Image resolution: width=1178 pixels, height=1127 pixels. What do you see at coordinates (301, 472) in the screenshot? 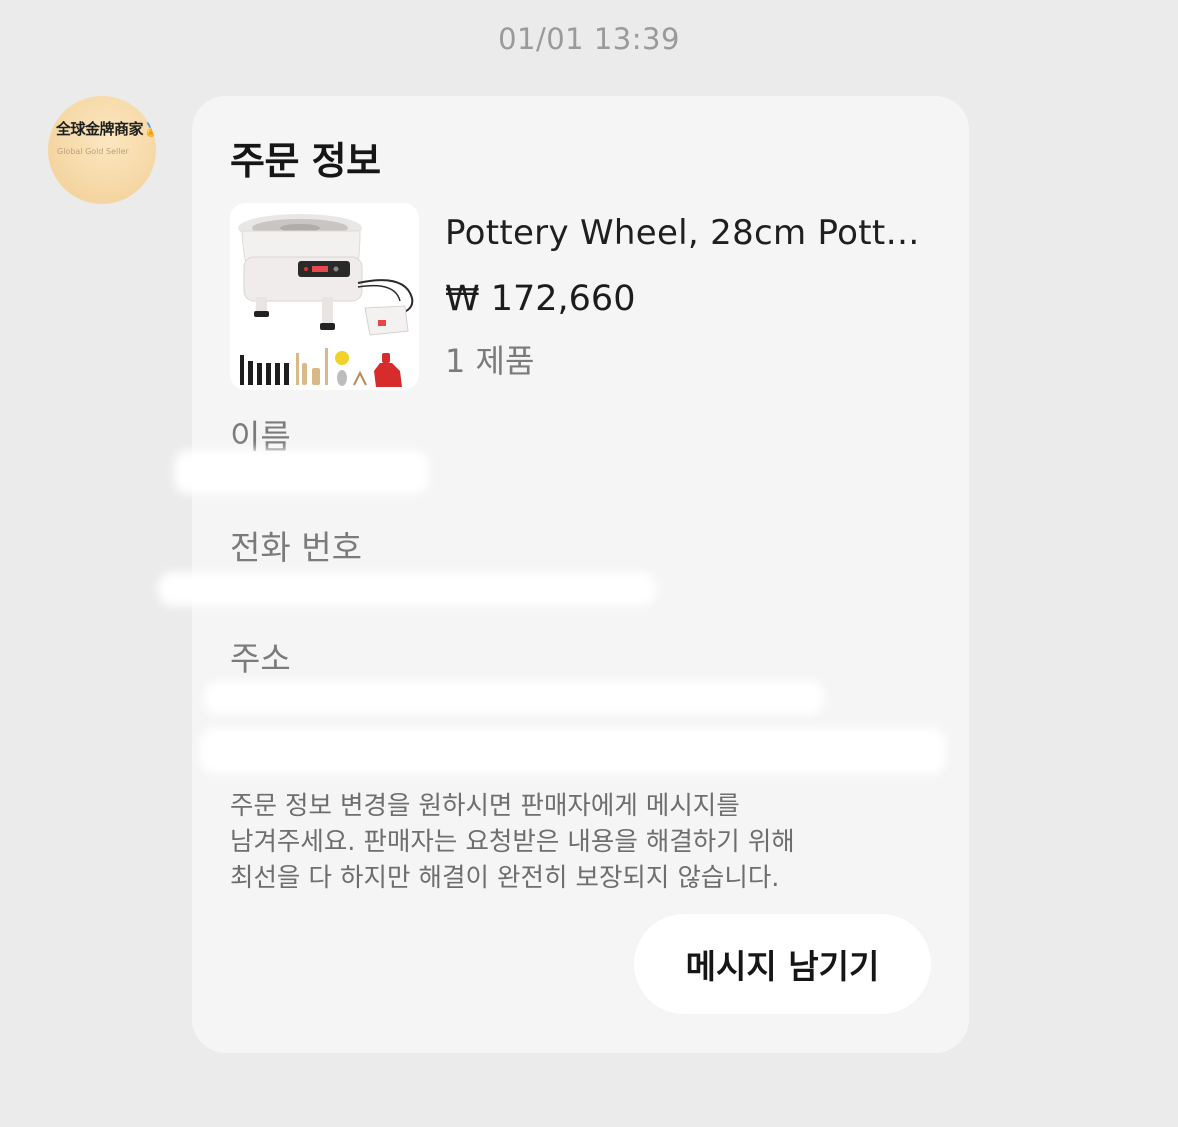
I see `name-value-redacted` at bounding box center [301, 472].